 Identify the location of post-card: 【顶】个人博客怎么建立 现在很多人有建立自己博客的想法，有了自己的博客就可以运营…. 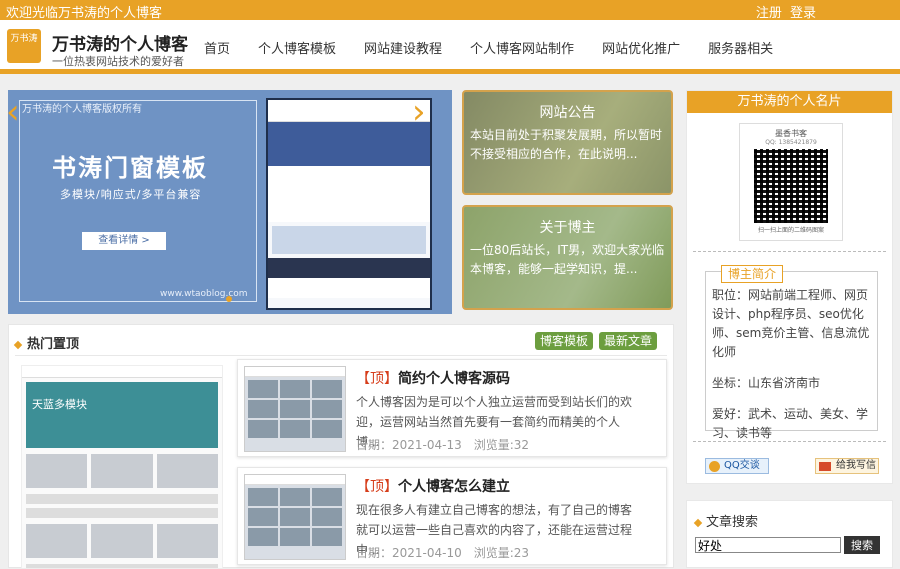
(452, 516).